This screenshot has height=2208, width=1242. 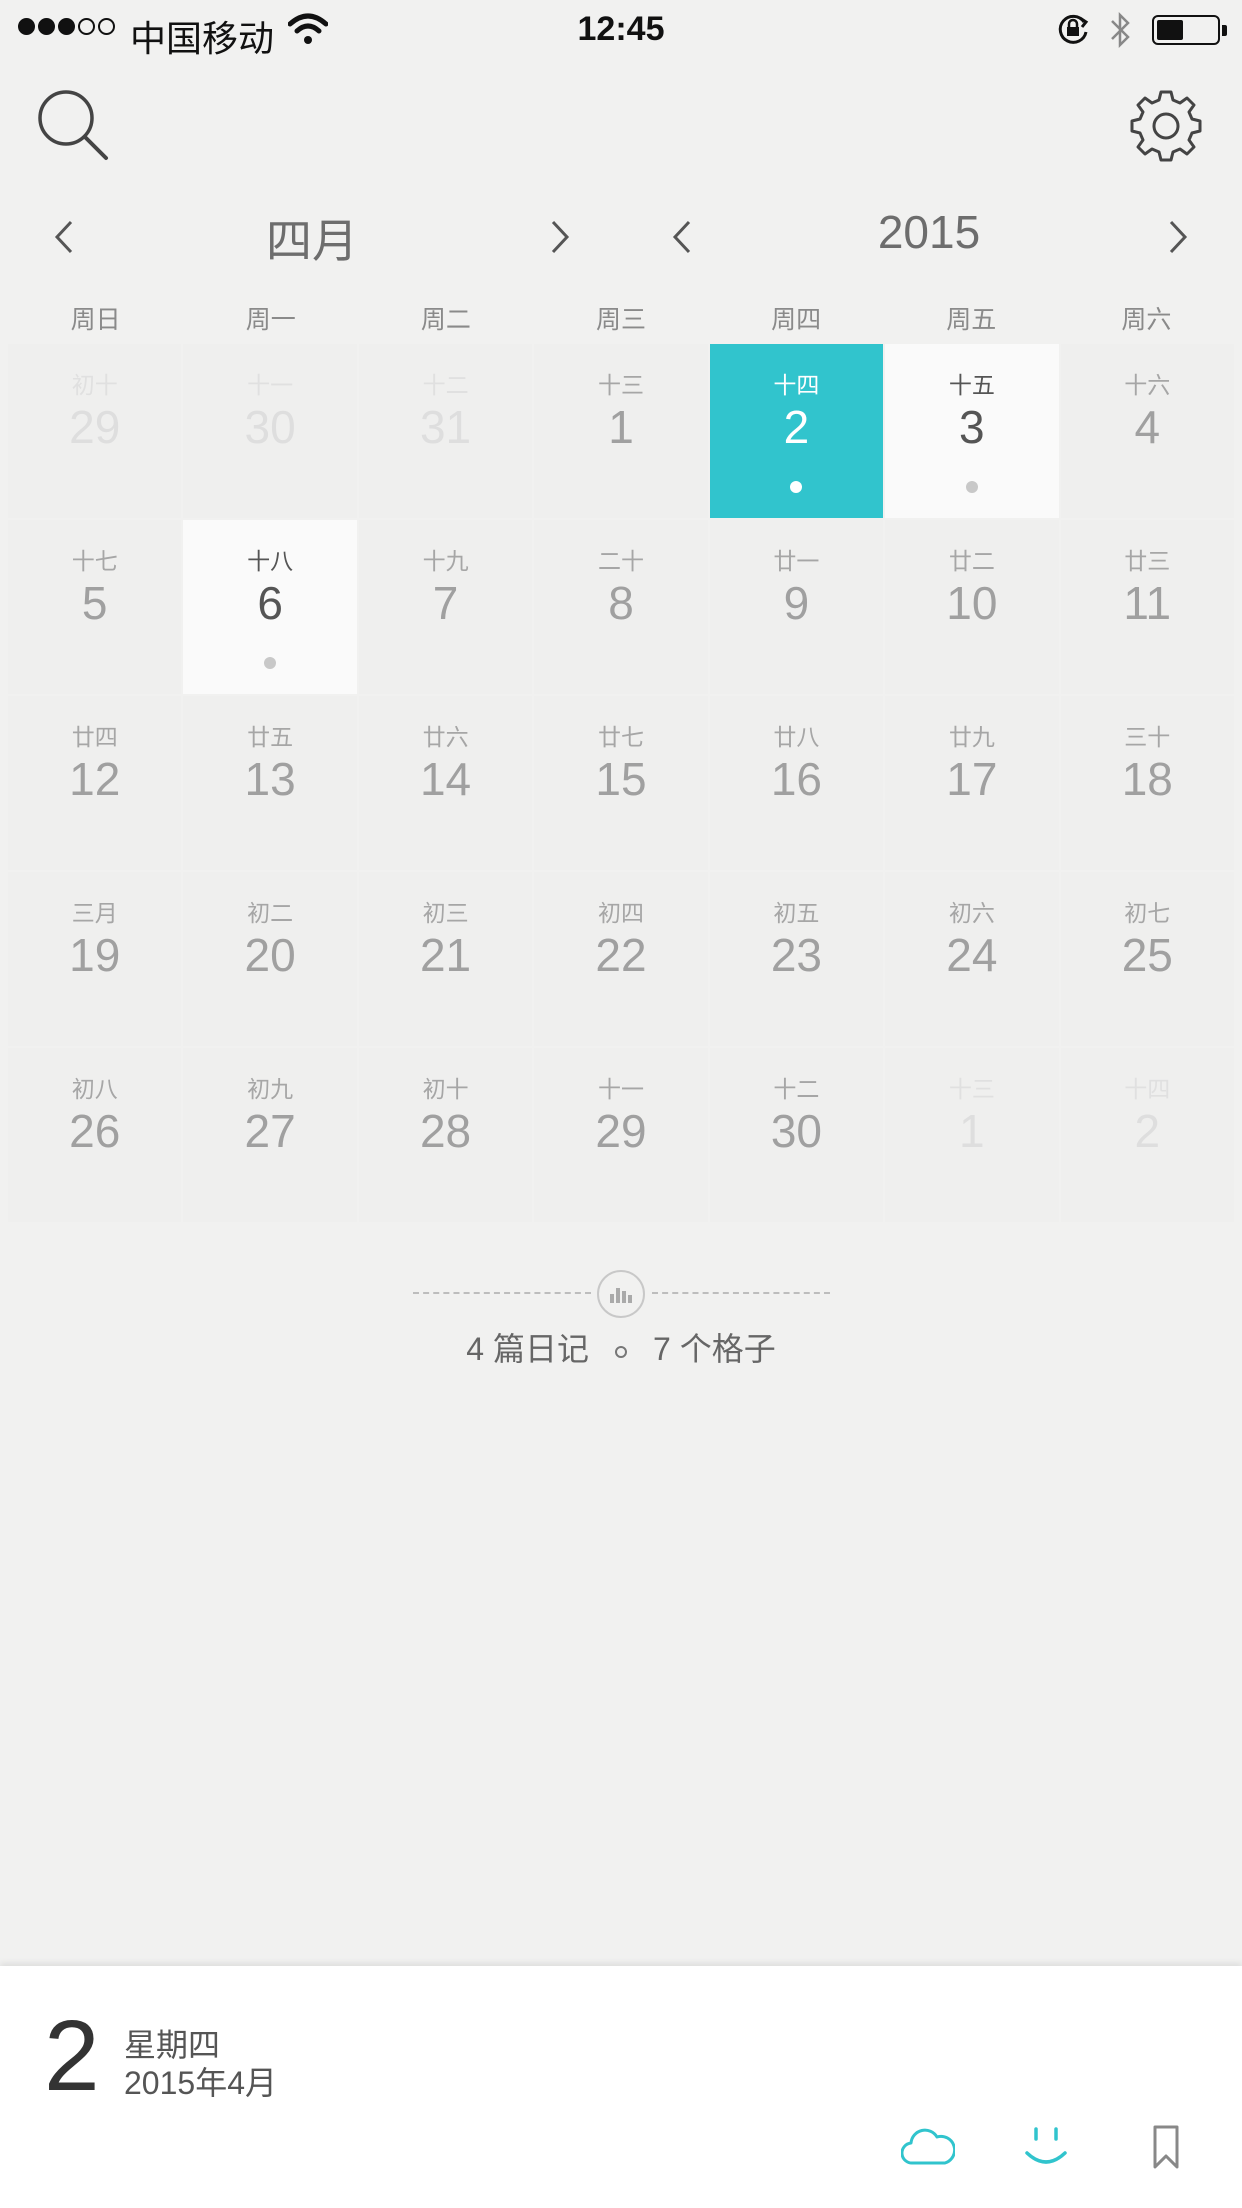 I want to click on calendar-day-cell: 十九 7, so click(x=445, y=607).